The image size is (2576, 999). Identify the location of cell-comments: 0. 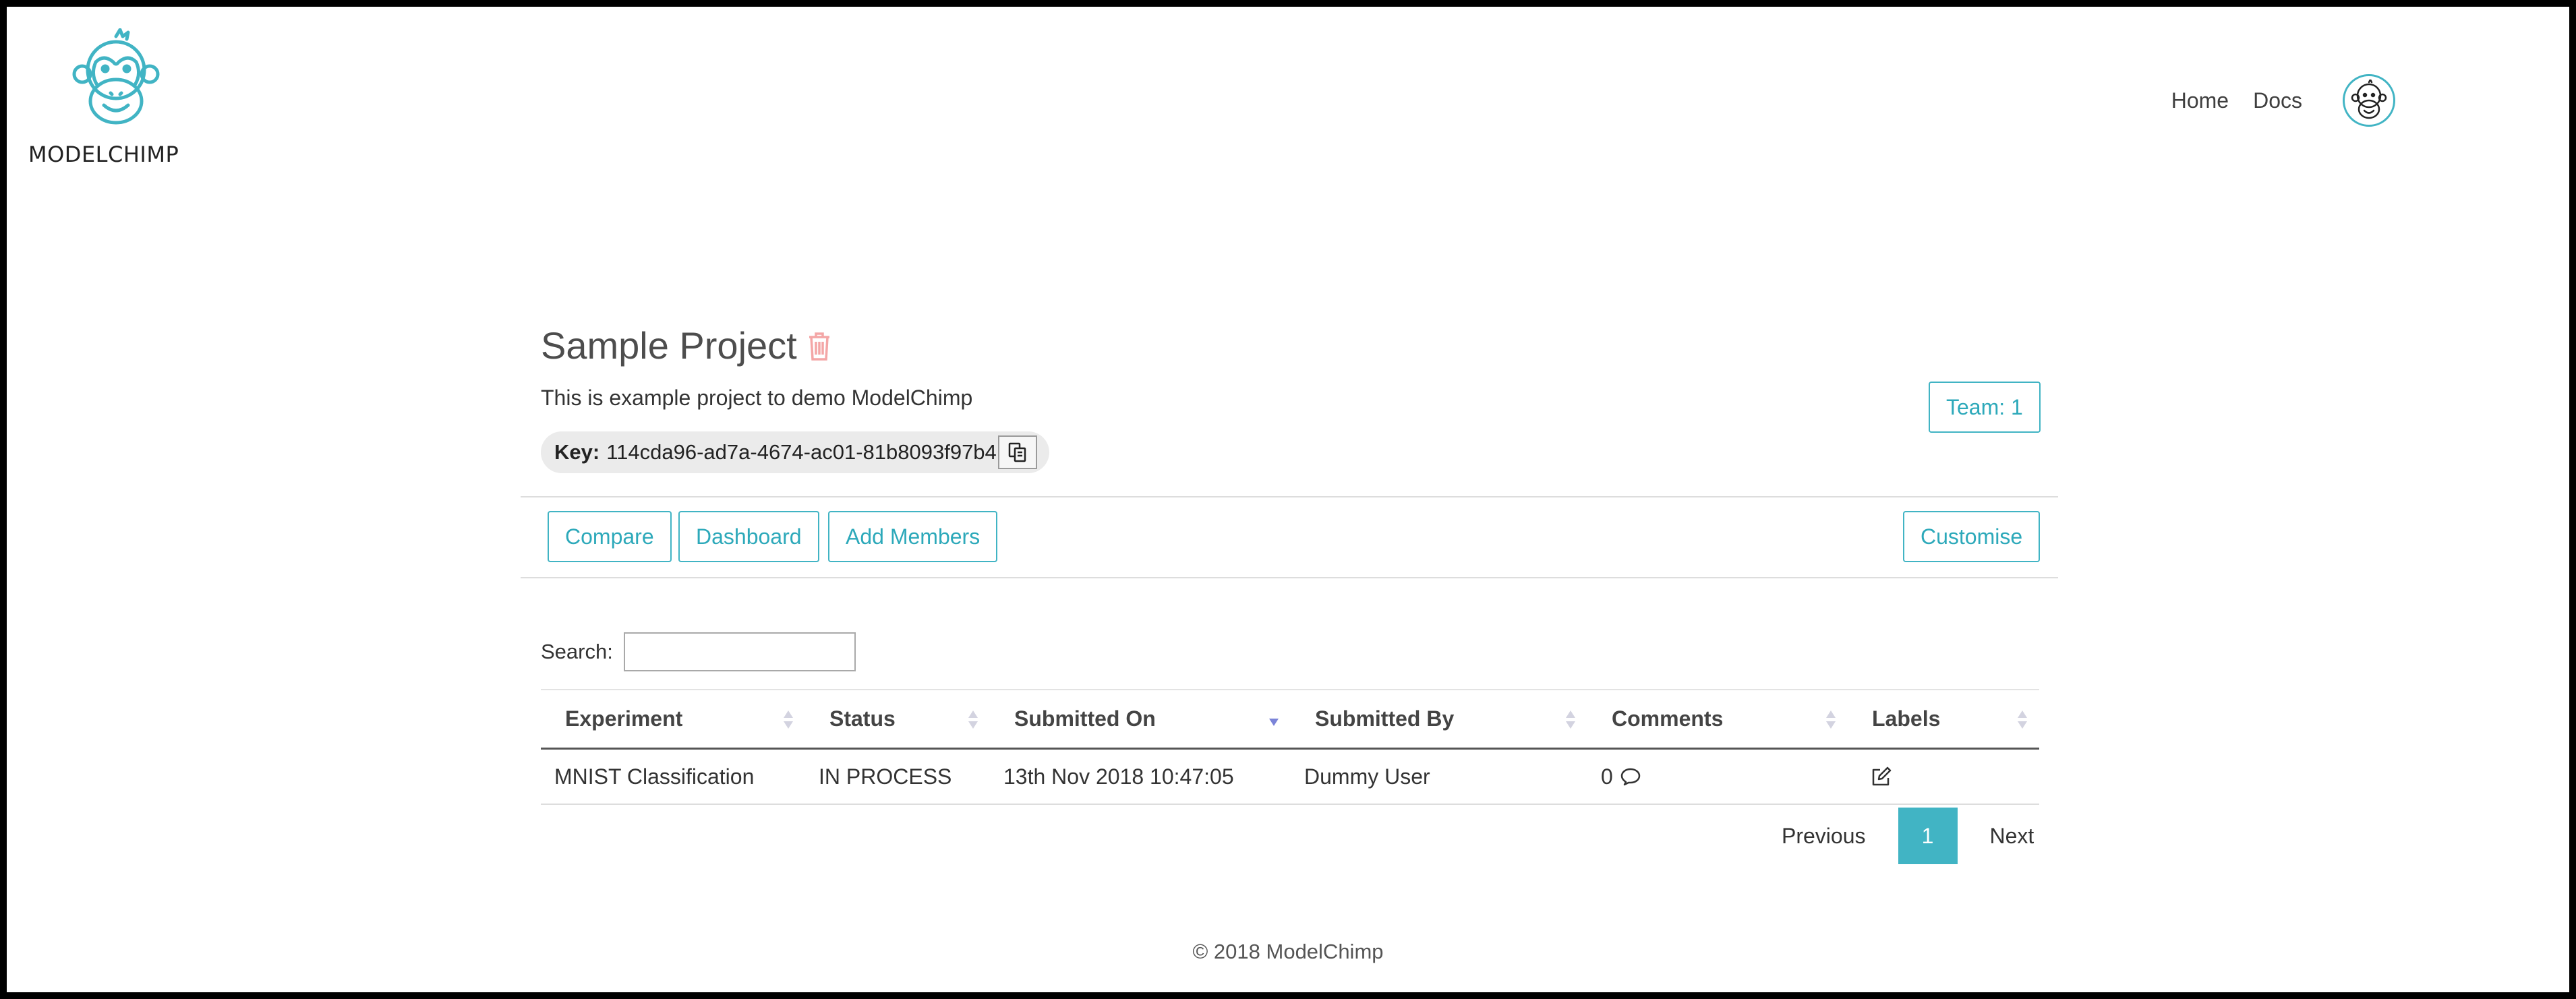
(1717, 777).